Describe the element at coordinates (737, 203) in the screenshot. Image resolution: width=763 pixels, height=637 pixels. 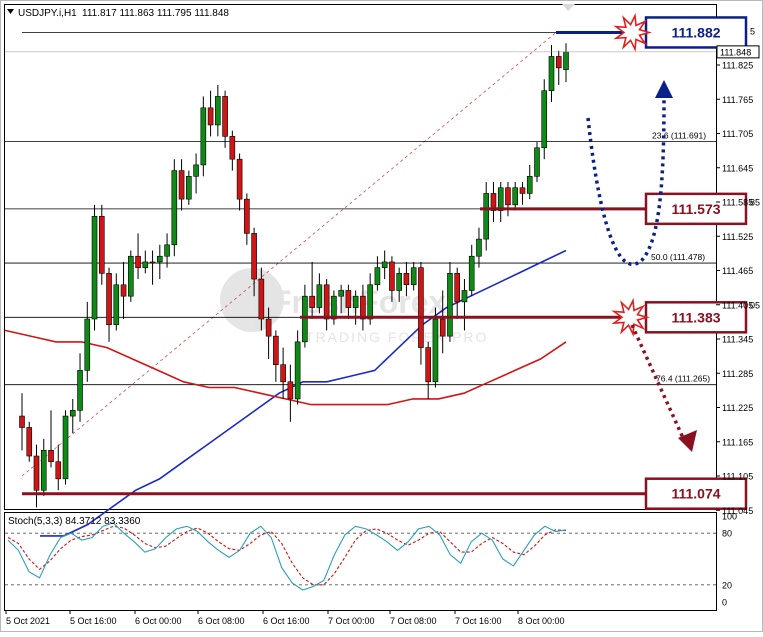
I see `price-tick-label: 111.585` at that location.